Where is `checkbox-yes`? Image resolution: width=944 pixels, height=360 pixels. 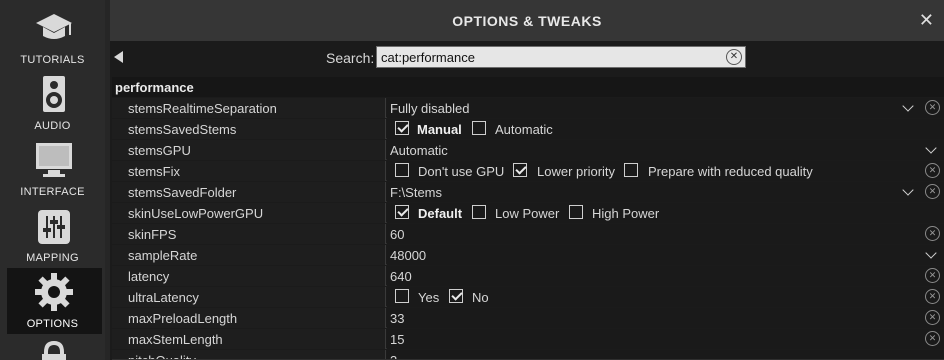
checkbox-yes is located at coordinates (402, 296).